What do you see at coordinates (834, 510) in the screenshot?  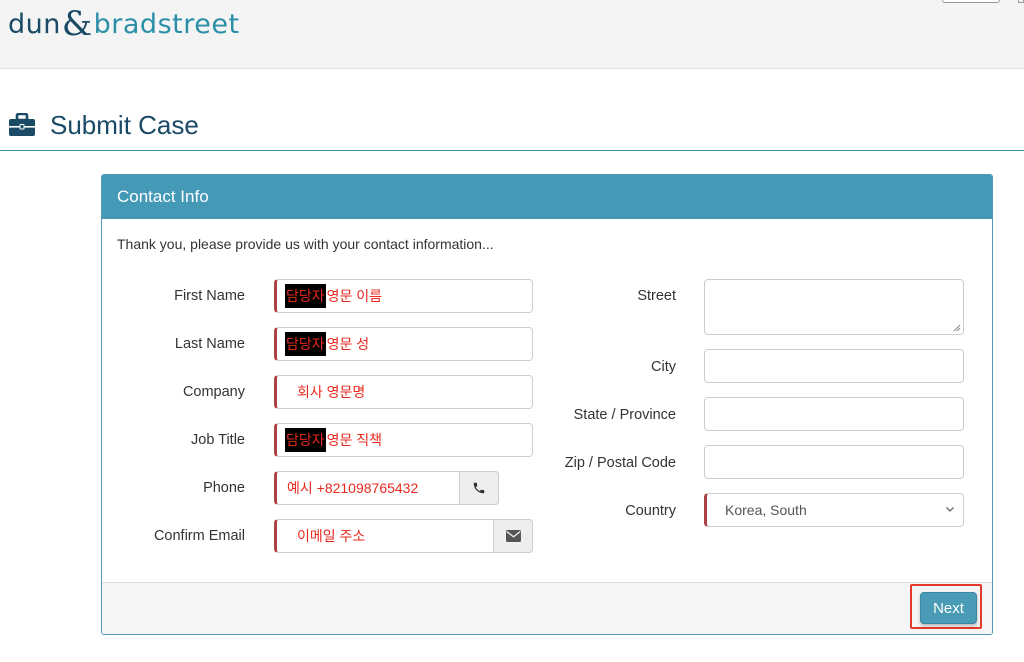 I see `country-select: Korea, South` at bounding box center [834, 510].